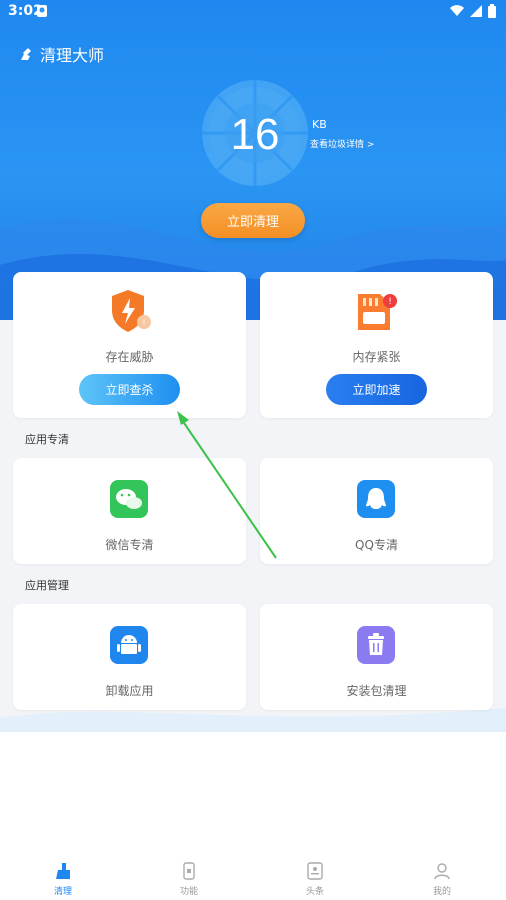  I want to click on news-icon, so click(315, 871).